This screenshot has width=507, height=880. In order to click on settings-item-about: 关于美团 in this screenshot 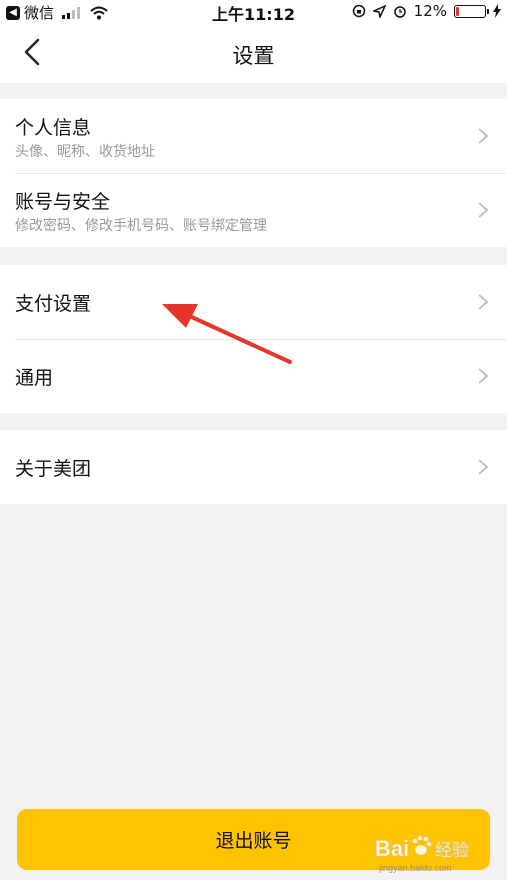, I will do `click(253, 467)`.